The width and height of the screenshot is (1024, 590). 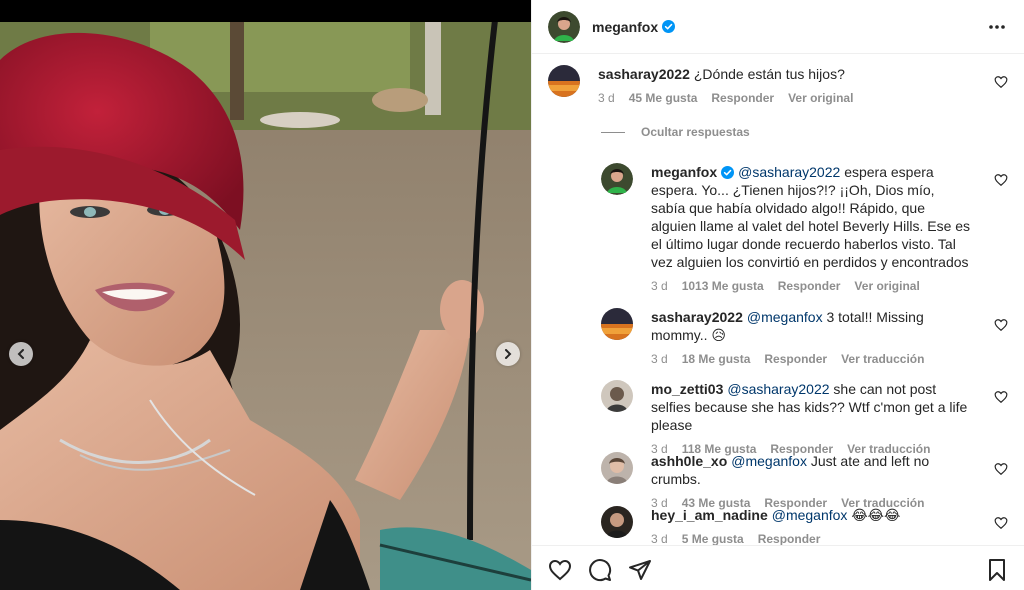 I want to click on comment-likes: 5 Me gusta, so click(x=713, y=538).